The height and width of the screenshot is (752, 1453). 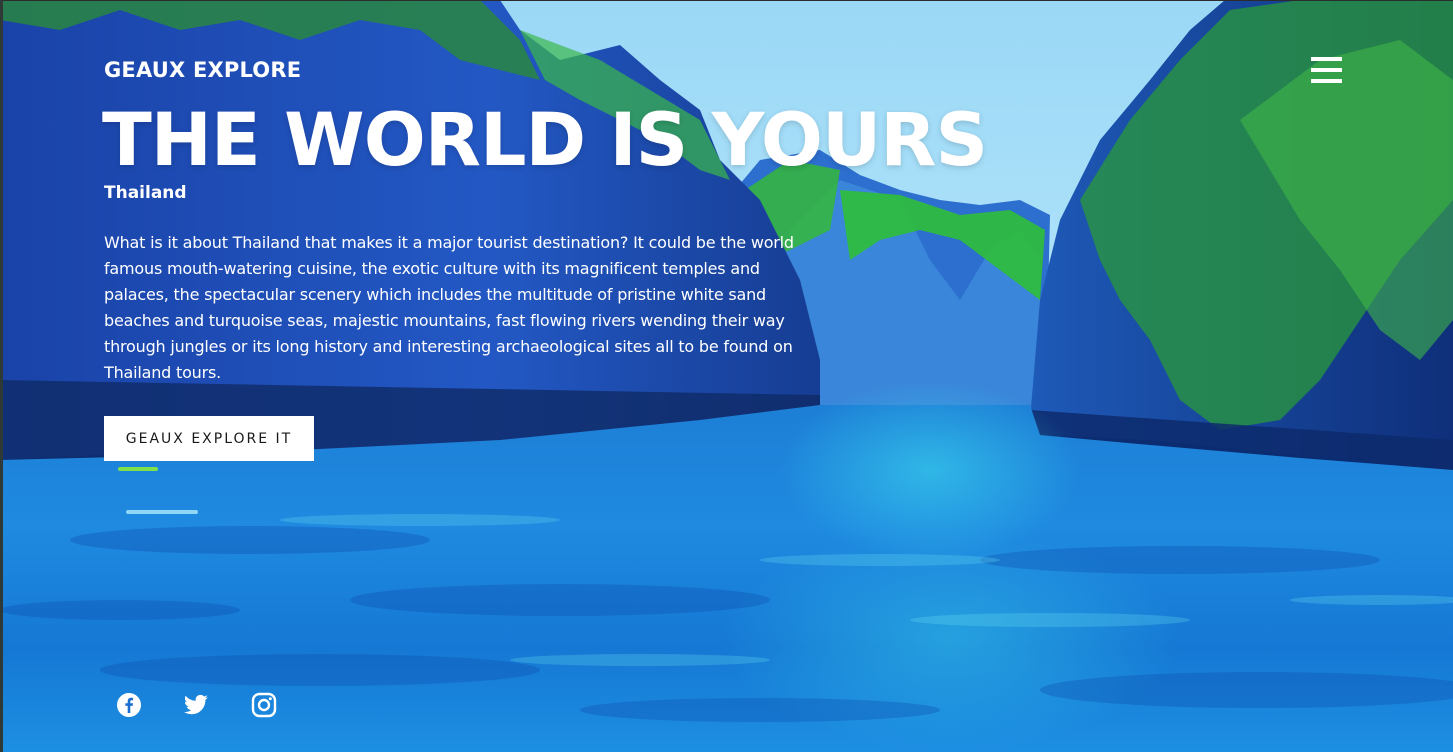 I want to click on window-left-border, so click(x=1, y=376).